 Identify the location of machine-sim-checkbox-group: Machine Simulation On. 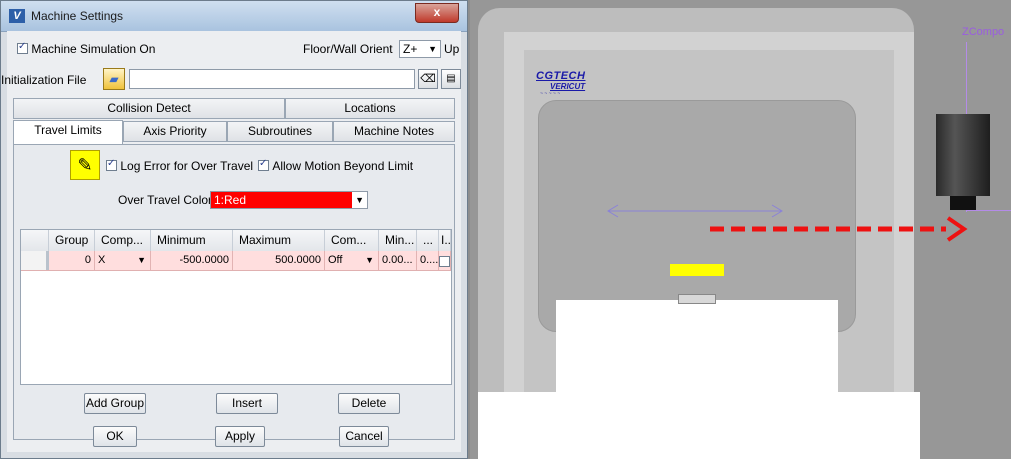
(86, 48).